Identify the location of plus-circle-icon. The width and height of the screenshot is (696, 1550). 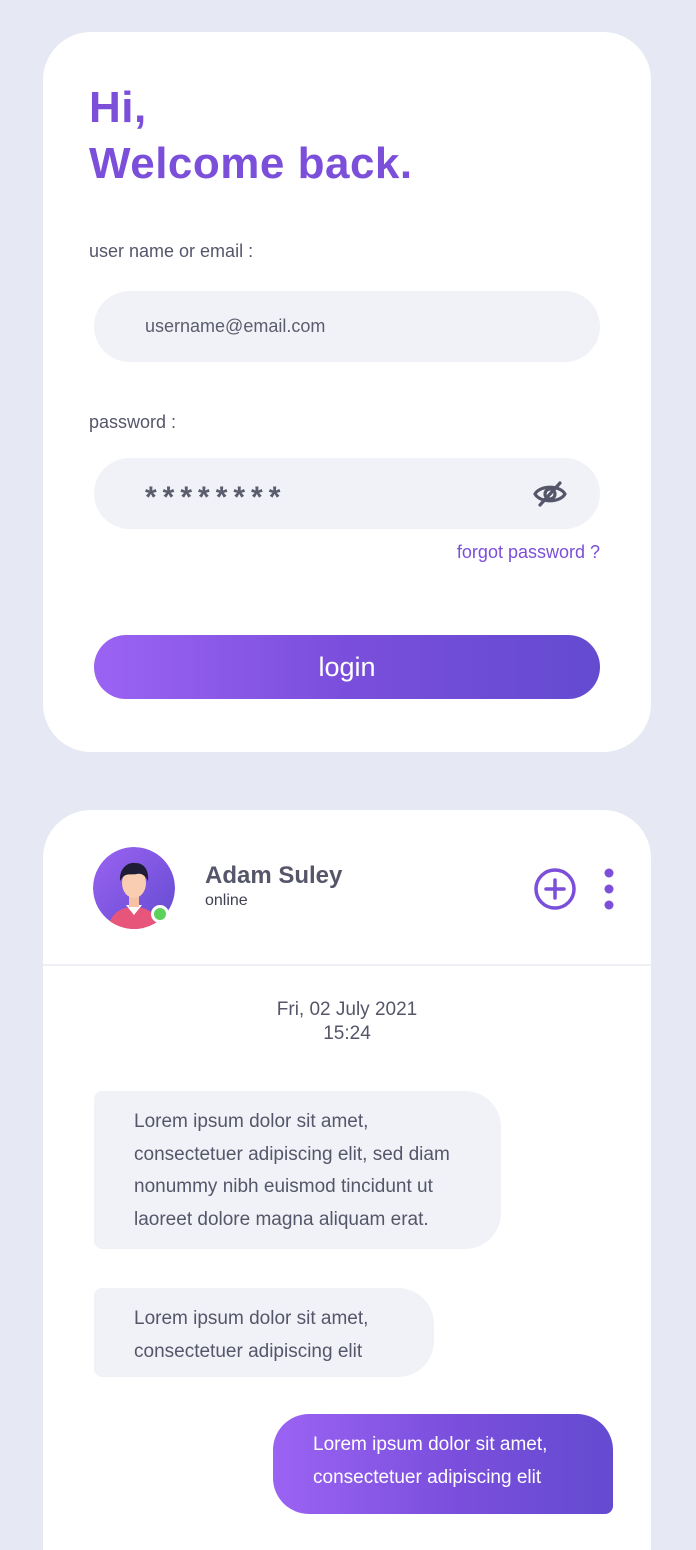
(555, 889).